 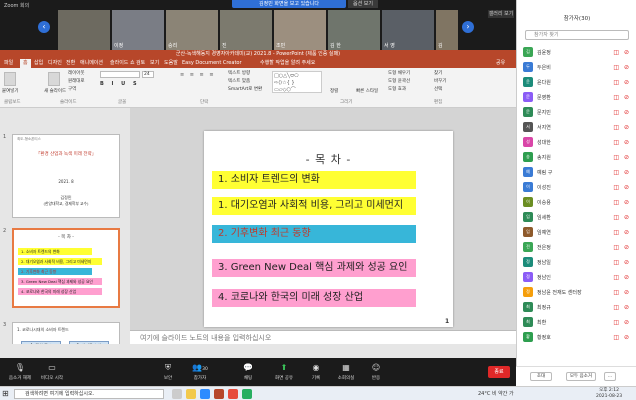 I want to click on menu-animations: 애니메이션, so click(x=91, y=63).